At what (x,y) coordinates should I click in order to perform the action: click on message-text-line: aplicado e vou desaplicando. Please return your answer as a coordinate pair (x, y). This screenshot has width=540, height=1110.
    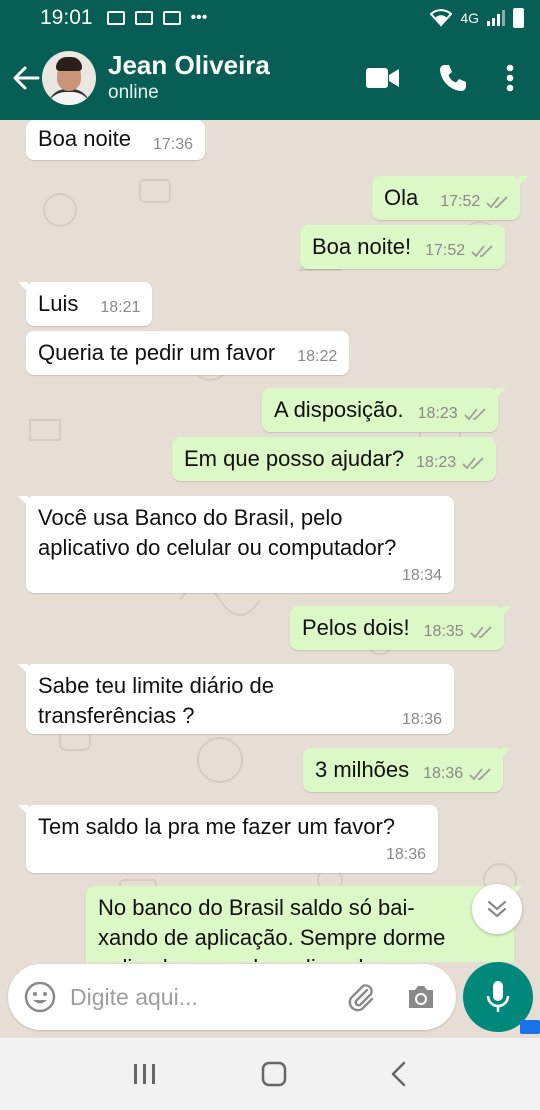
    Looking at the image, I should click on (300, 957).